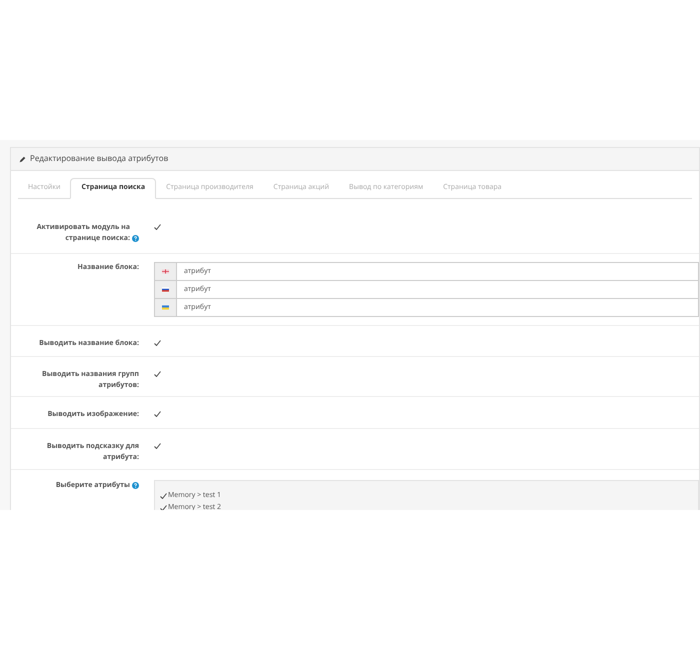  What do you see at coordinates (22, 159) in the screenshot?
I see `pencil-icon` at bounding box center [22, 159].